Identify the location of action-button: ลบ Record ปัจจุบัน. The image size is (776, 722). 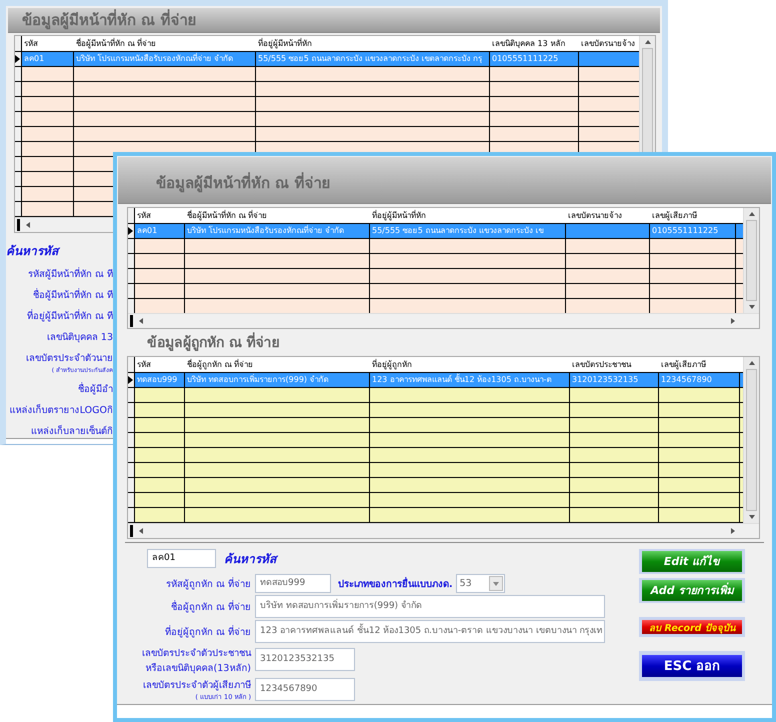
(692, 627).